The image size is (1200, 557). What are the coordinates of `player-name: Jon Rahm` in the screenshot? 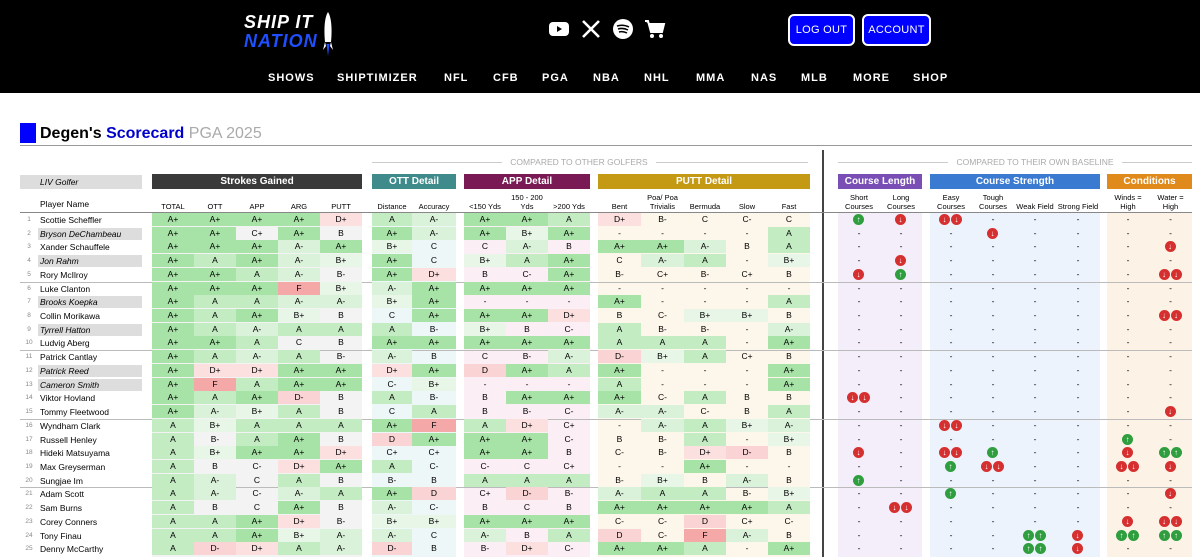 It's located at (90, 261).